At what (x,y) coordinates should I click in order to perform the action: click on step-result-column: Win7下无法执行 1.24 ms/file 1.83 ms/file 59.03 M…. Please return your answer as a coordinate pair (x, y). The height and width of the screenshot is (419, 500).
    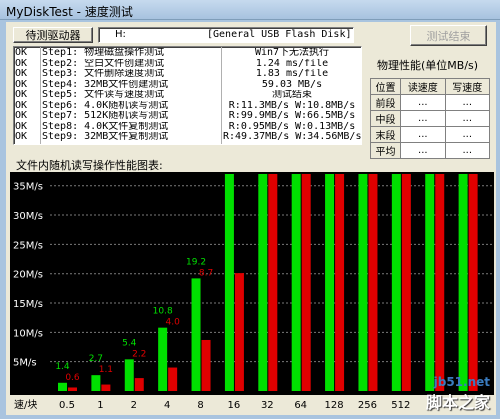
    Looking at the image, I should click on (292, 95).